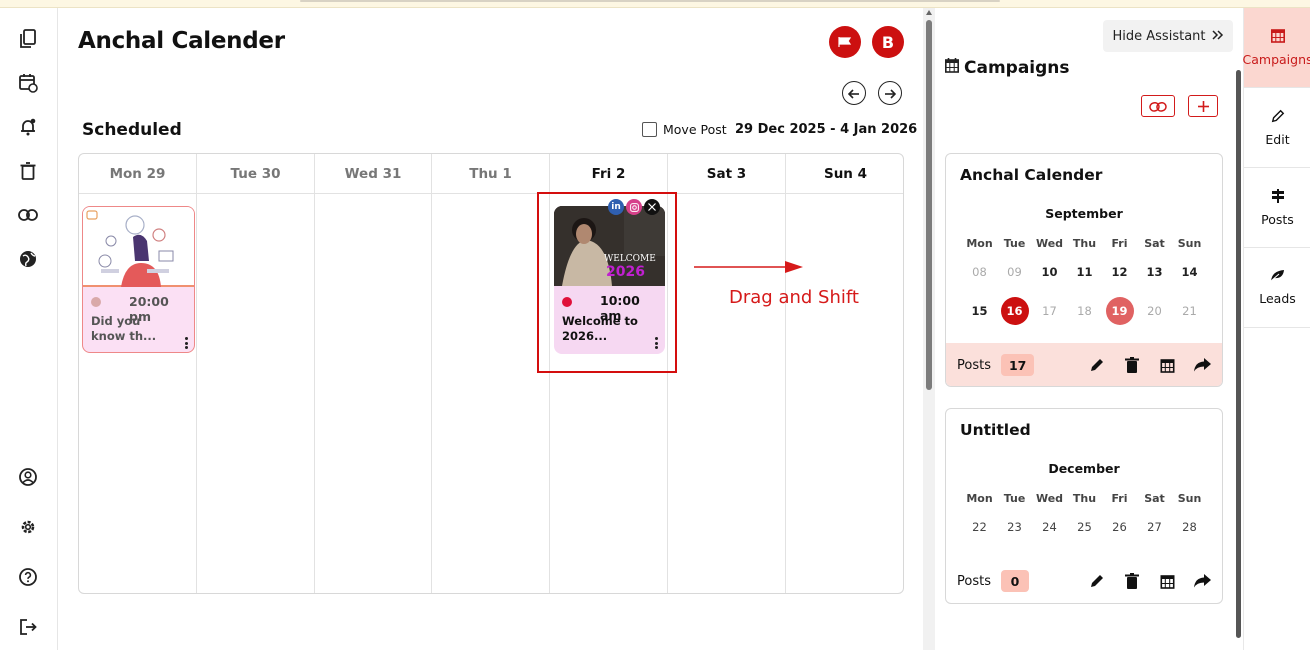 The width and height of the screenshot is (1310, 650). What do you see at coordinates (794, 297) in the screenshot?
I see `drag-and-shift-label: Drag and Shift` at bounding box center [794, 297].